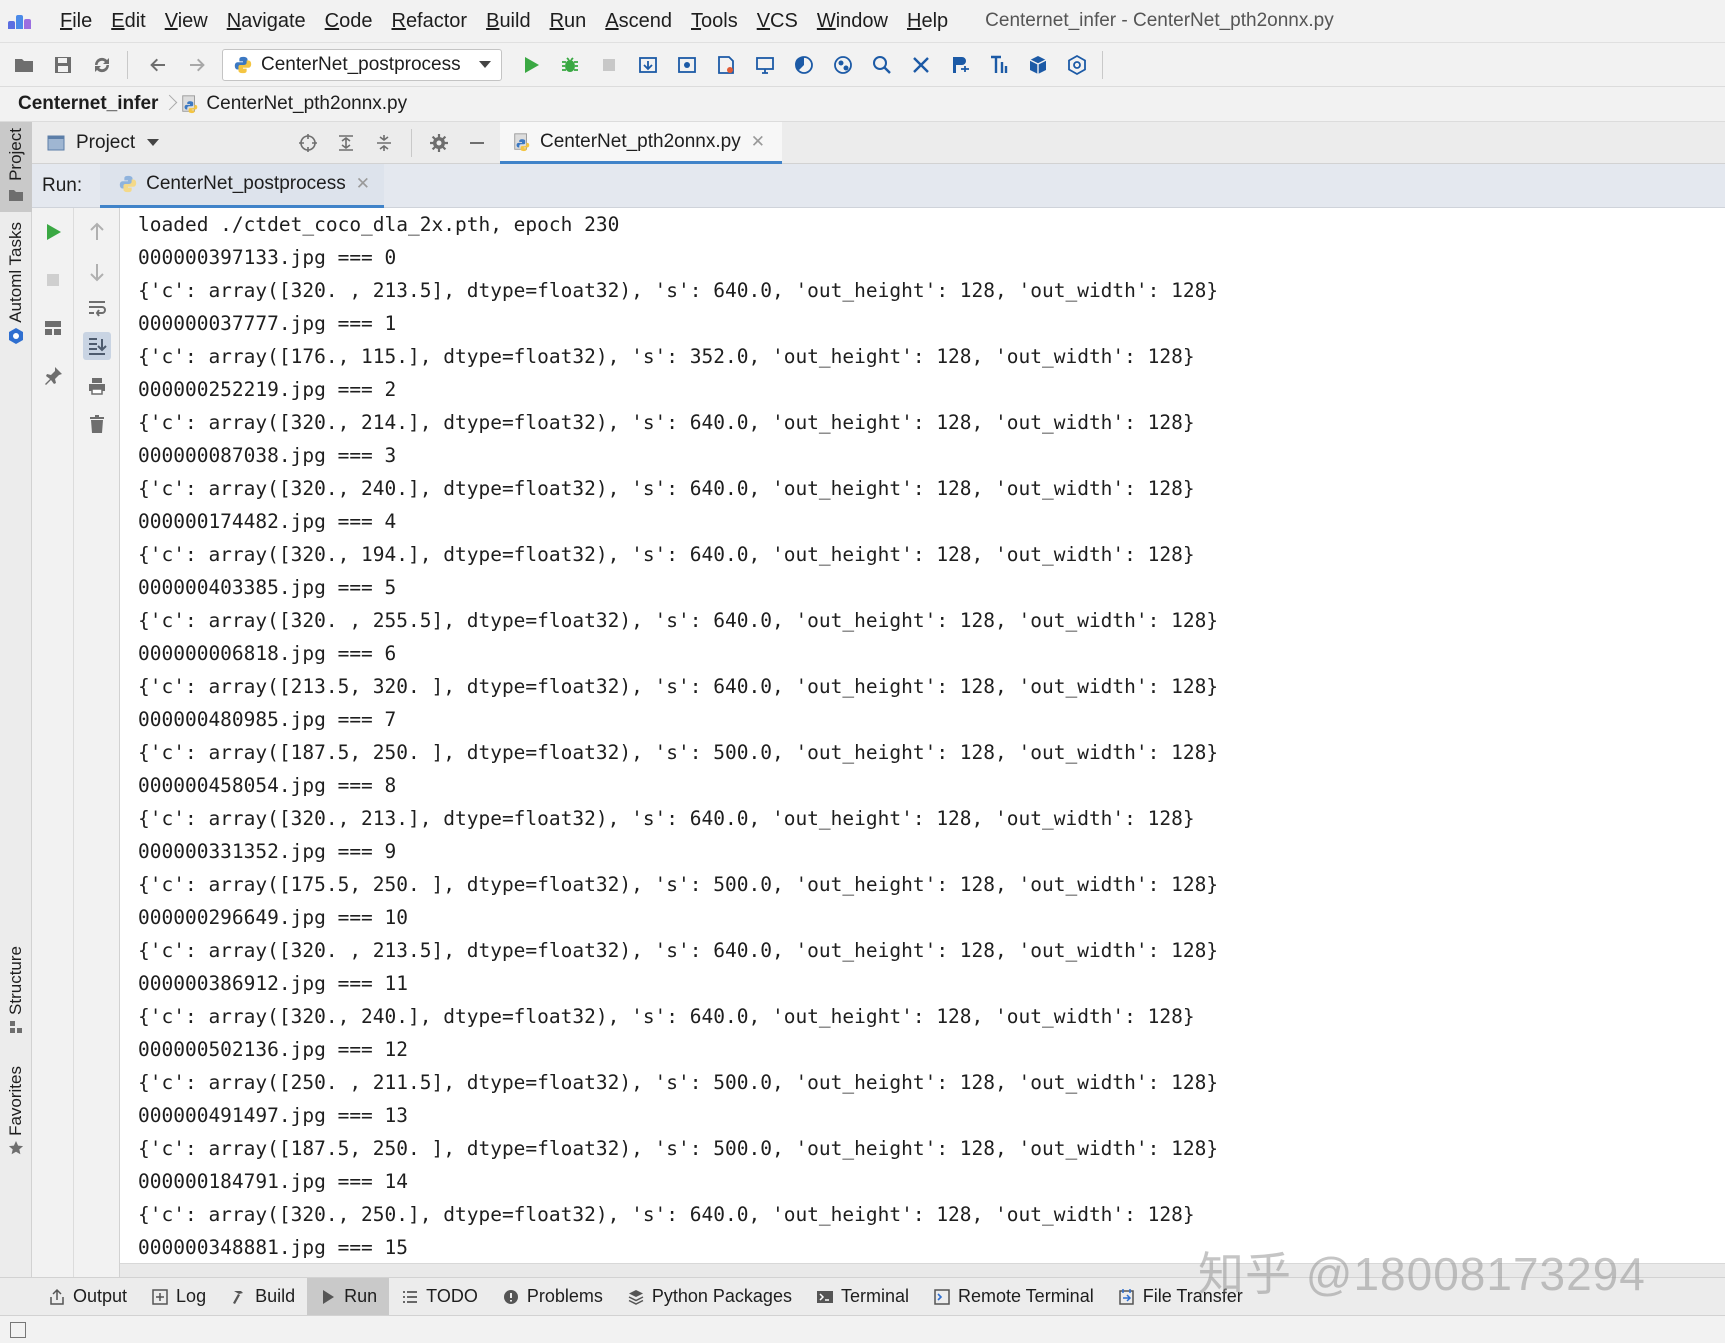 Image resolution: width=1725 pixels, height=1343 pixels. What do you see at coordinates (243, 64) in the screenshot?
I see `python-icon` at bounding box center [243, 64].